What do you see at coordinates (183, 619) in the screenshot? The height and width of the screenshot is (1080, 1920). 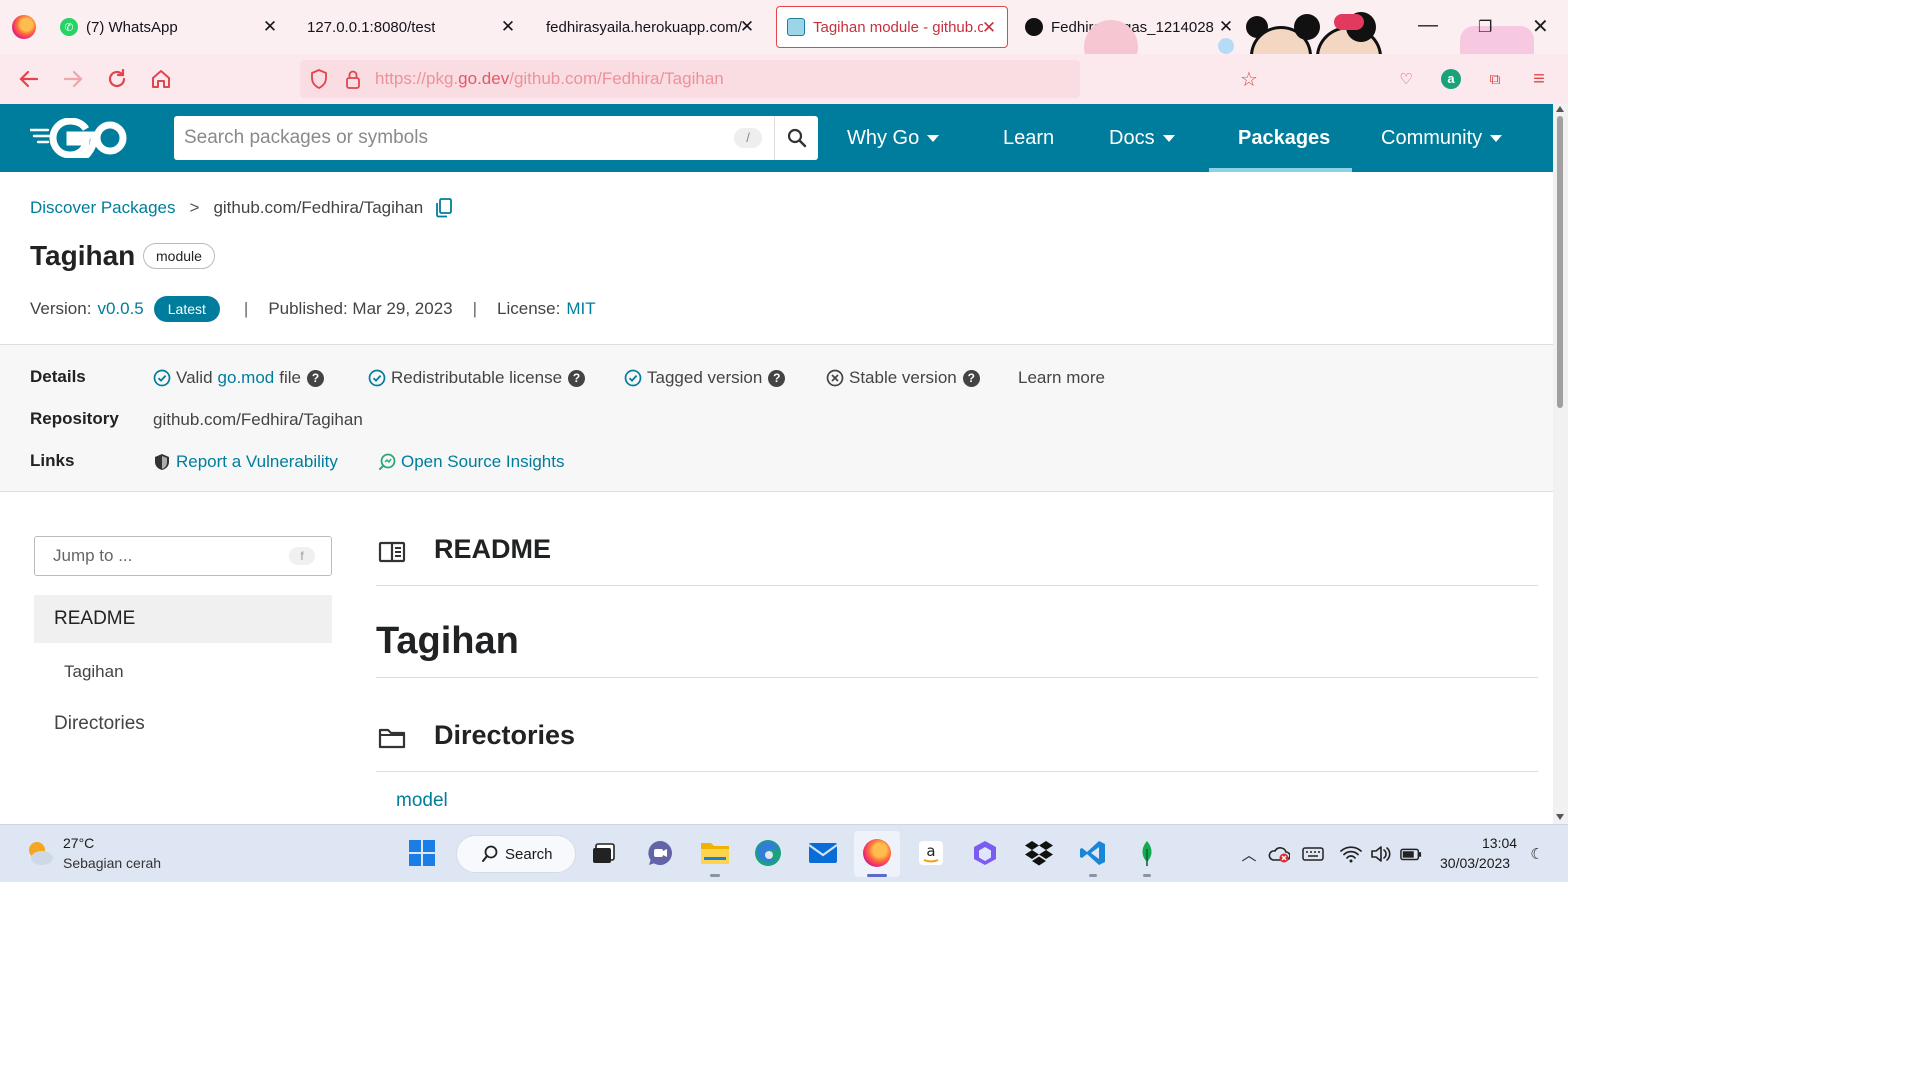 I see `sidebar-item-readme: README` at bounding box center [183, 619].